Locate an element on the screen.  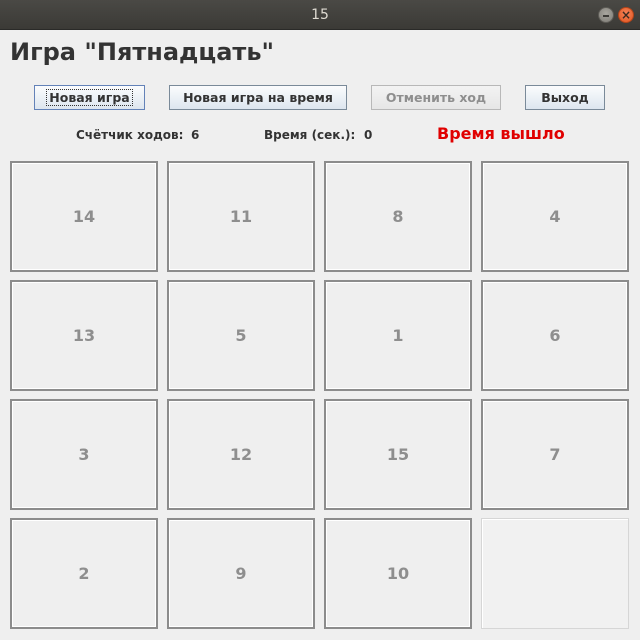
tile: 12 is located at coordinates (241, 454).